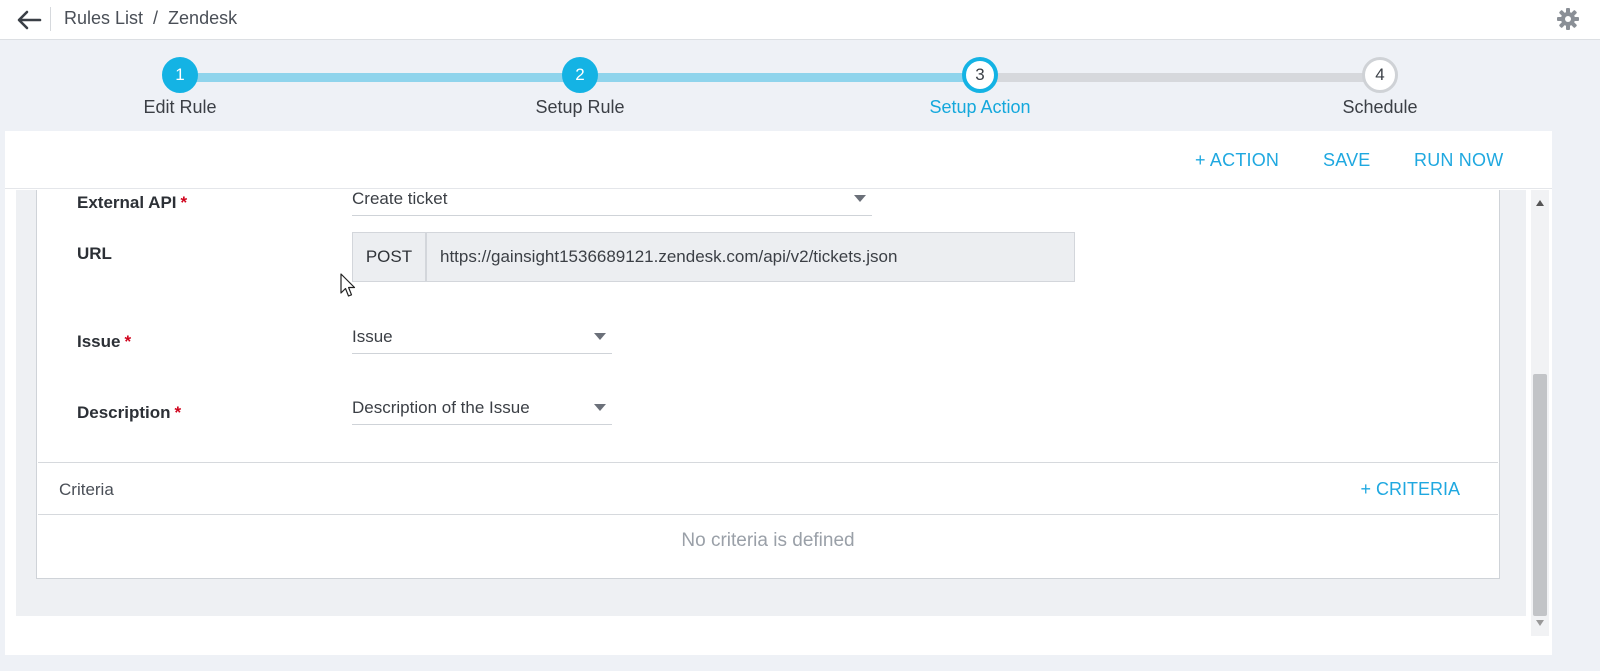 This screenshot has height=671, width=1600. What do you see at coordinates (1380, 75) in the screenshot?
I see `step-number: 4` at bounding box center [1380, 75].